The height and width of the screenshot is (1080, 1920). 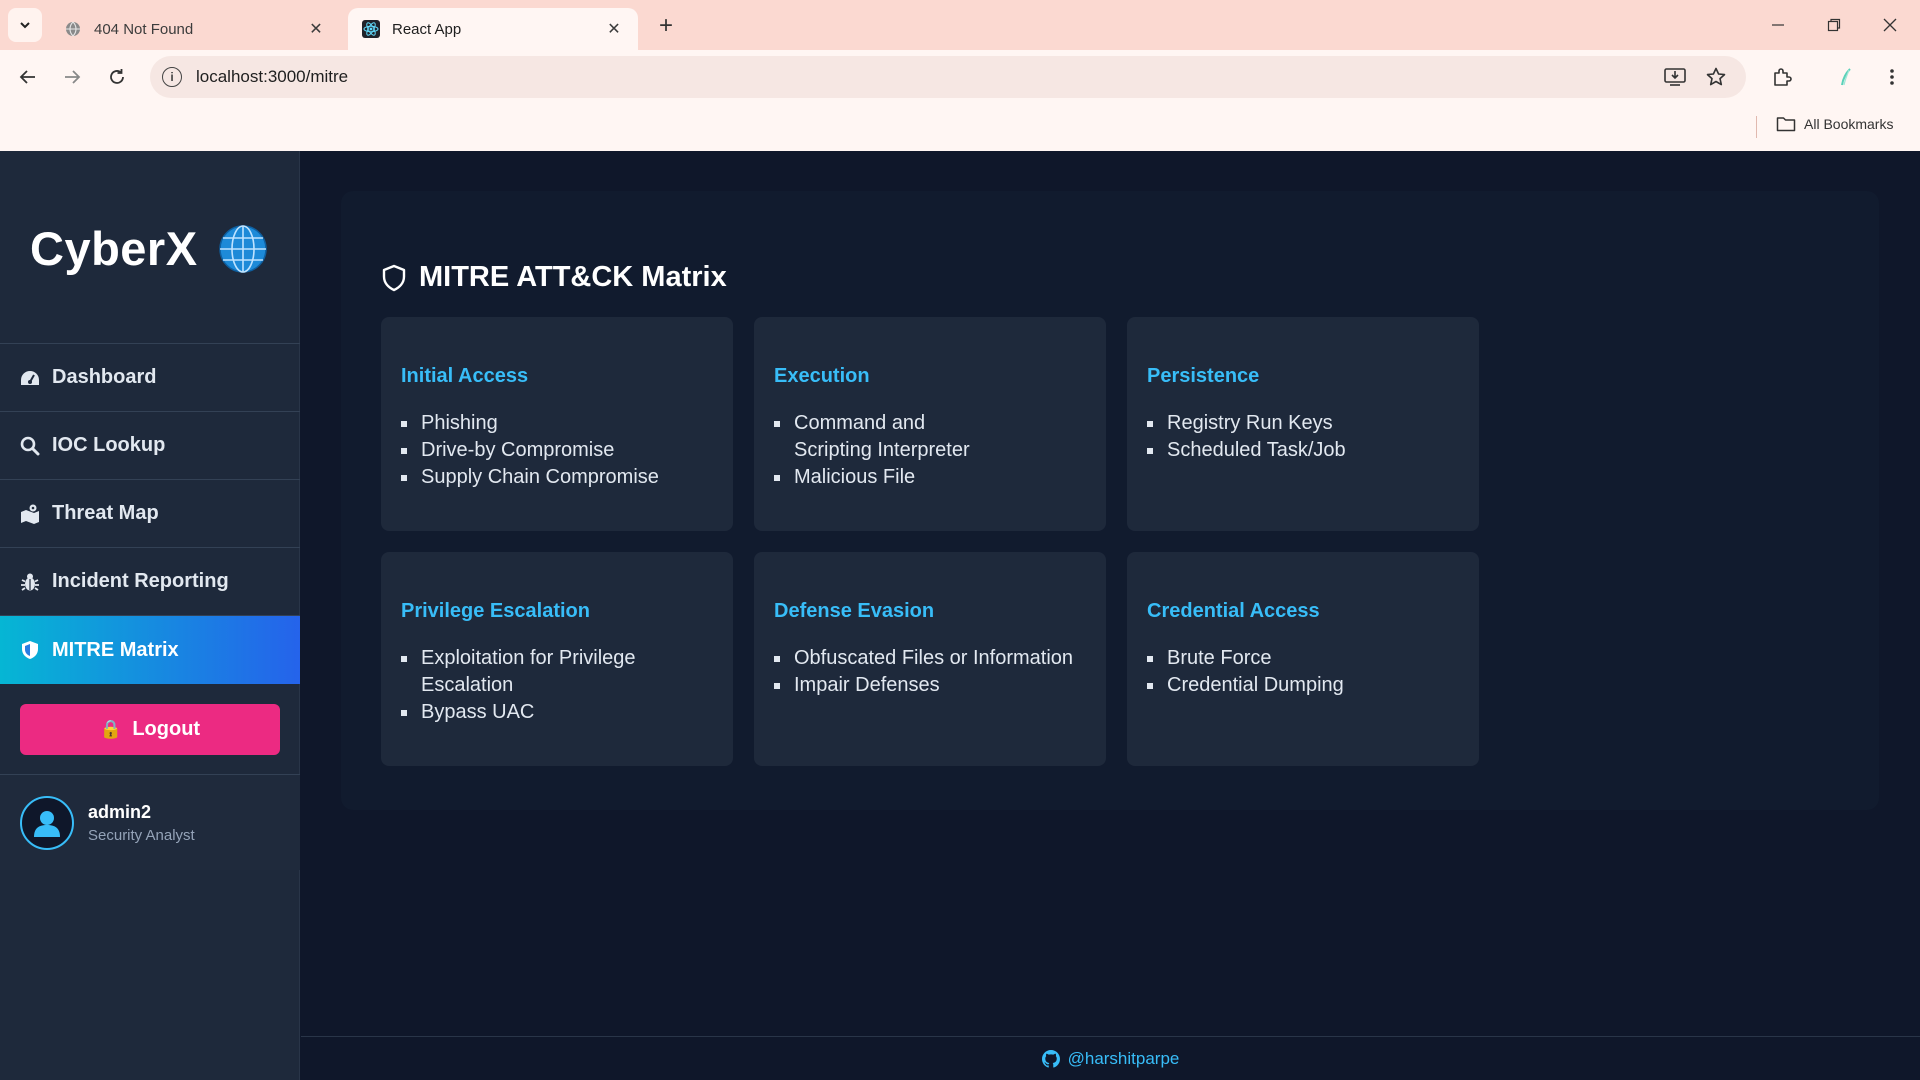 I want to click on user-profile-card: admin2 Security Analyst, so click(x=150, y=822).